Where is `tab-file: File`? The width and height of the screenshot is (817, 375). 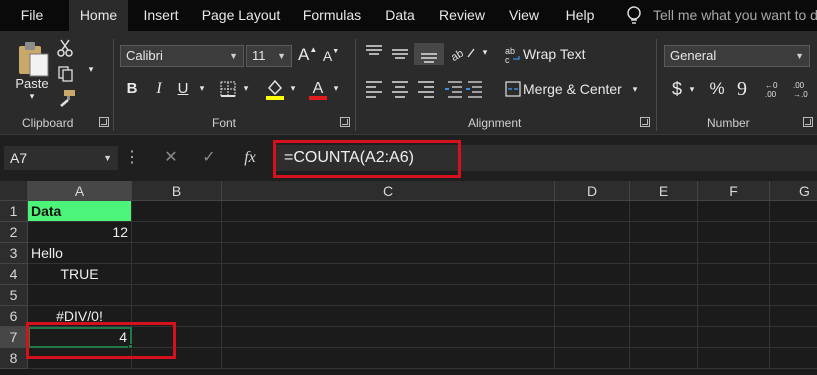 tab-file: File is located at coordinates (32, 15).